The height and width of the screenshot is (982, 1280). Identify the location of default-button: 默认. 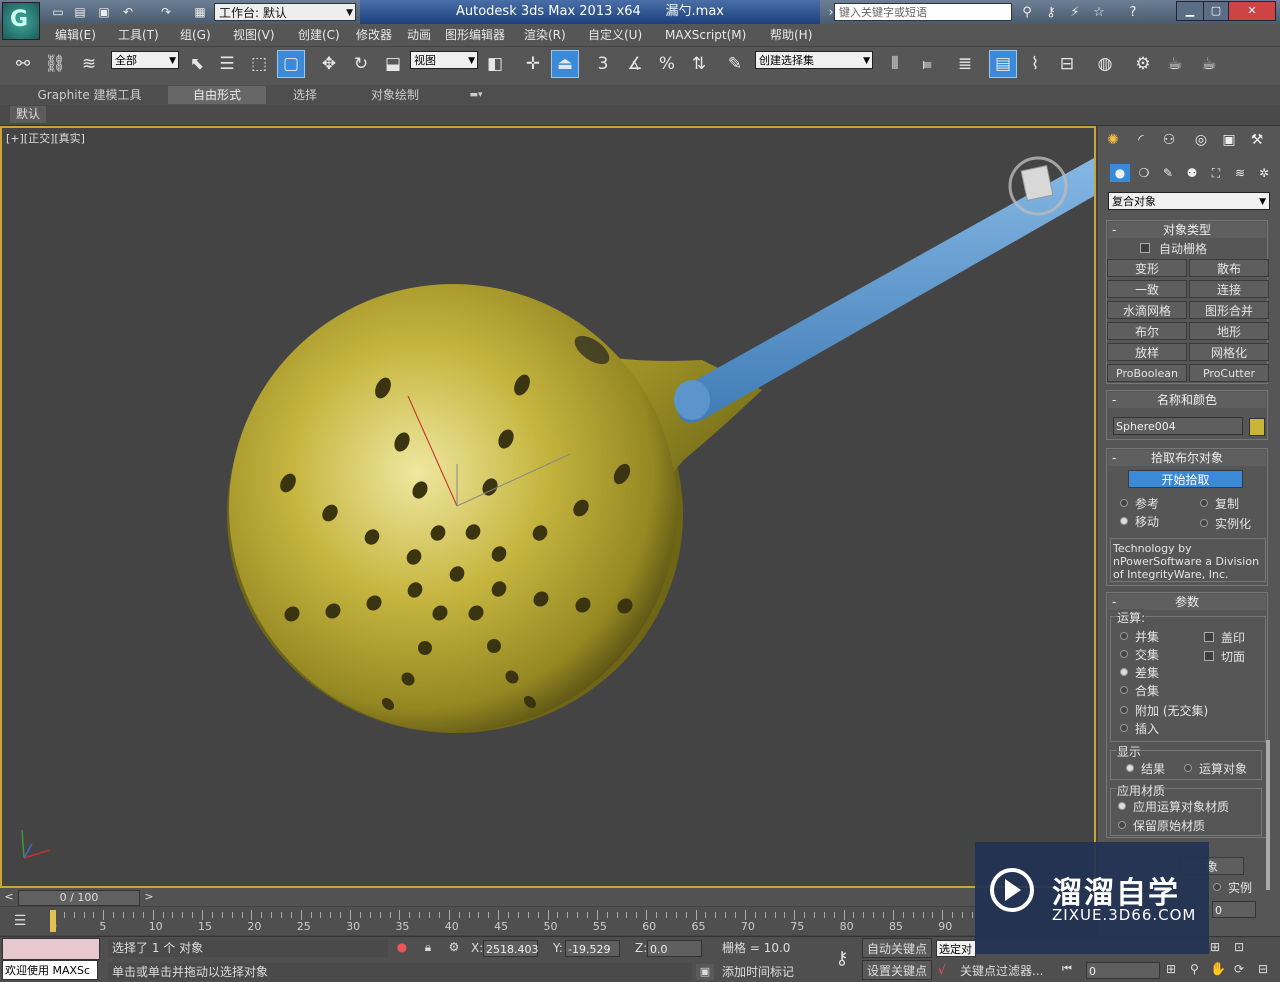
(28, 114).